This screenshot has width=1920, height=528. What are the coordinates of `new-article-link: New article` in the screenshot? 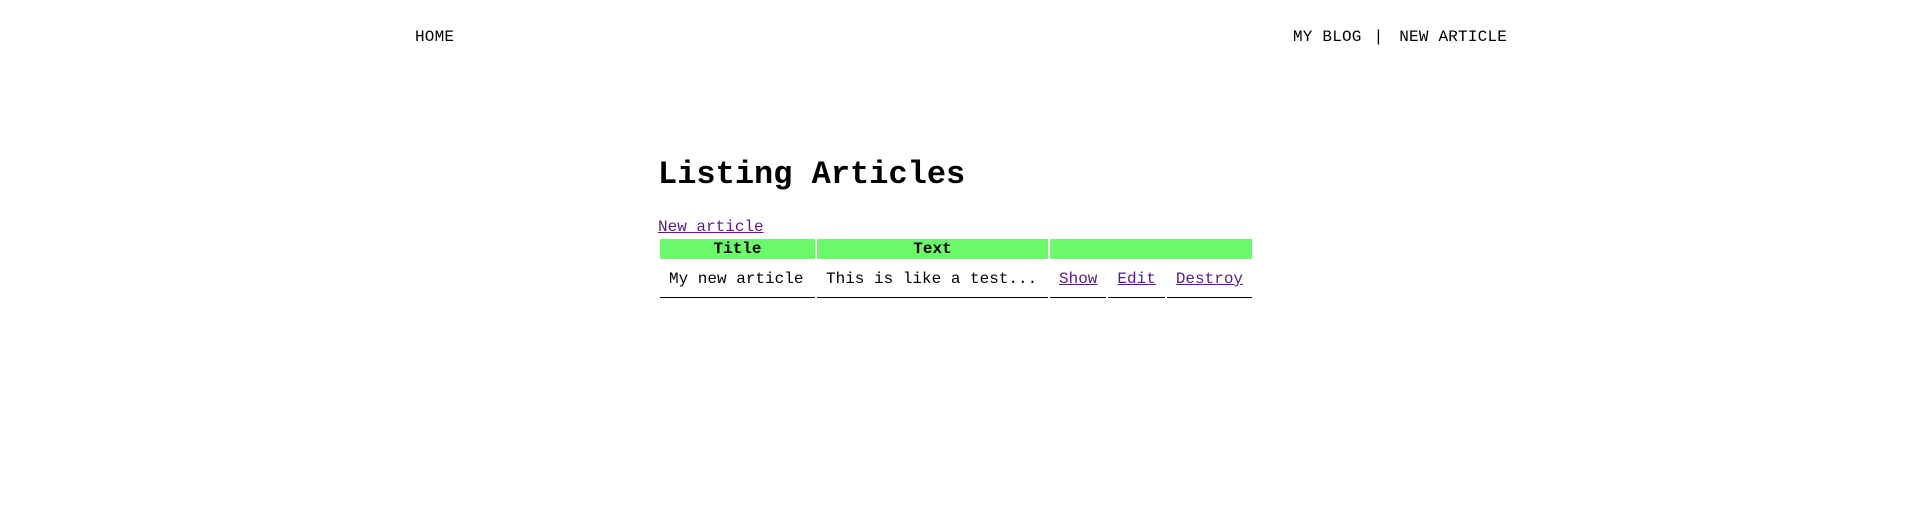 It's located at (711, 227).